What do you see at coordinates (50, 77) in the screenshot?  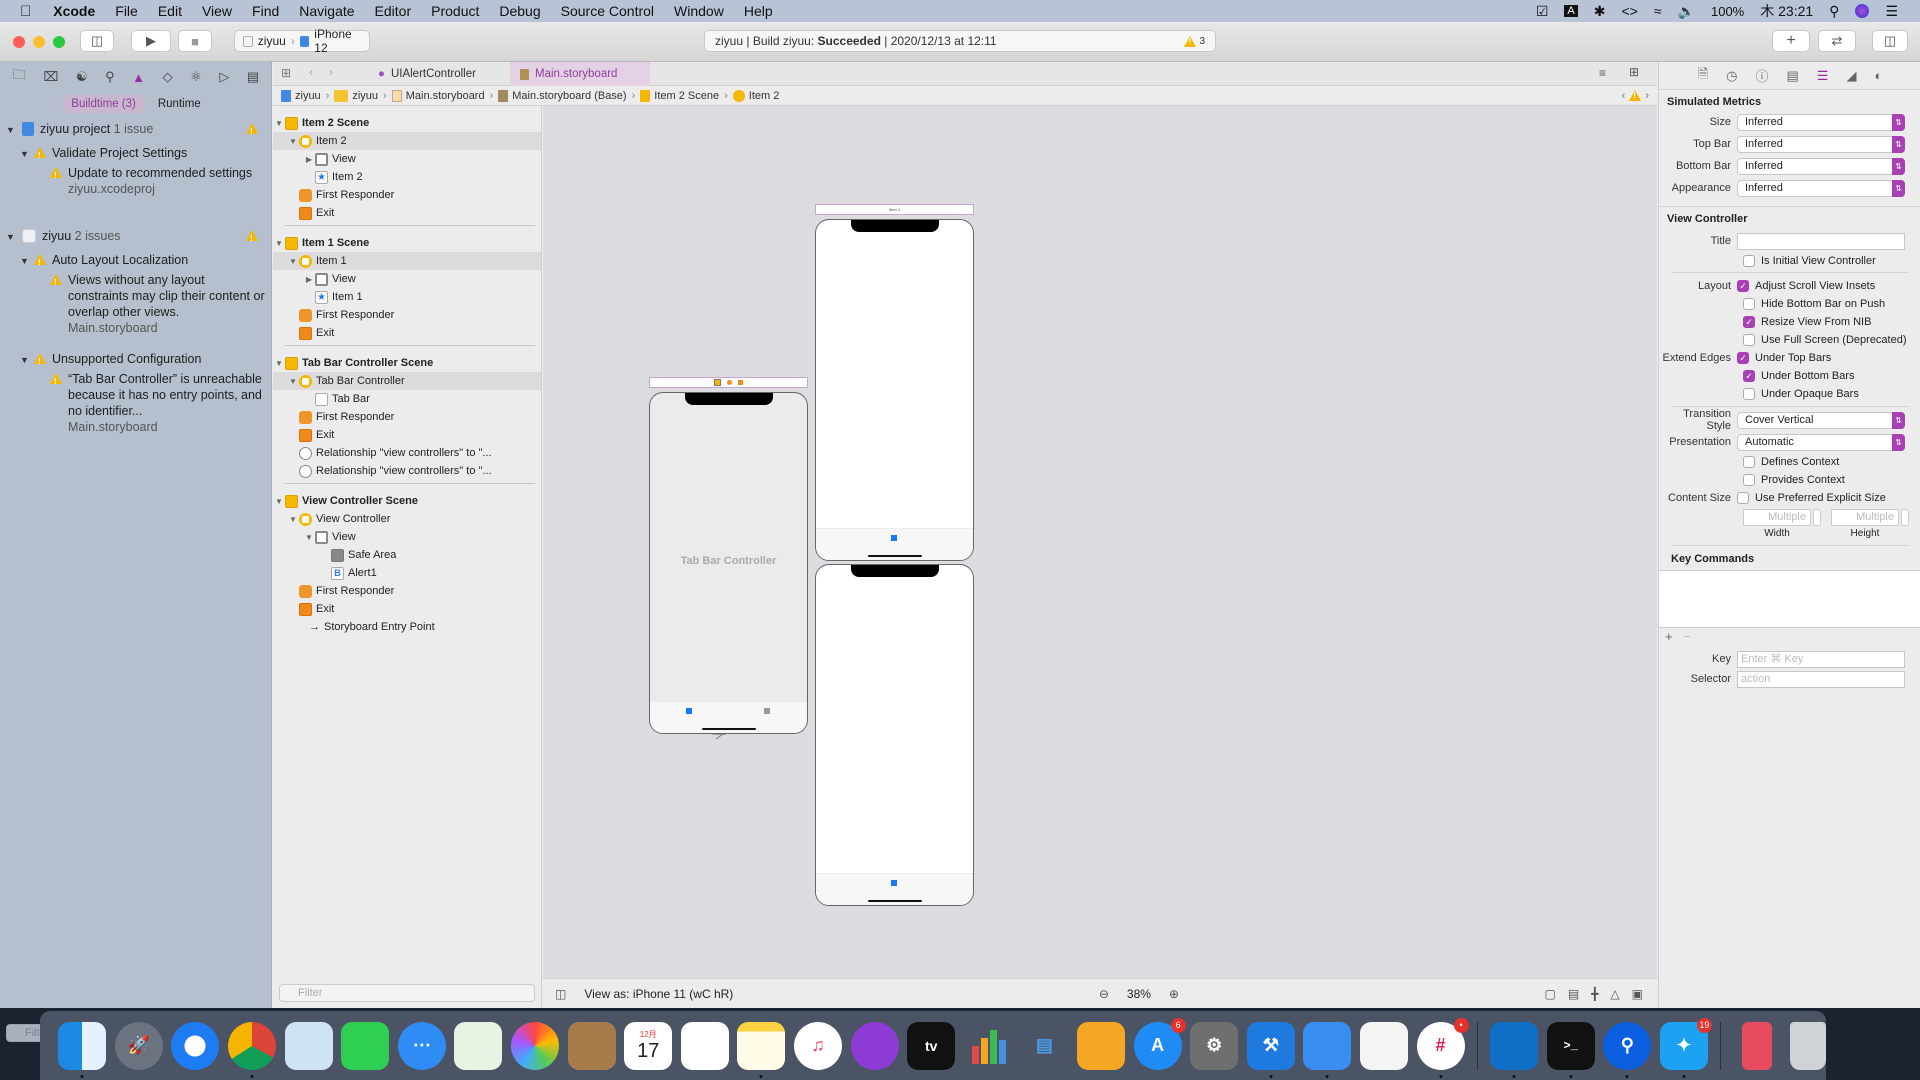 I see `source-control-icon: ⌧` at bounding box center [50, 77].